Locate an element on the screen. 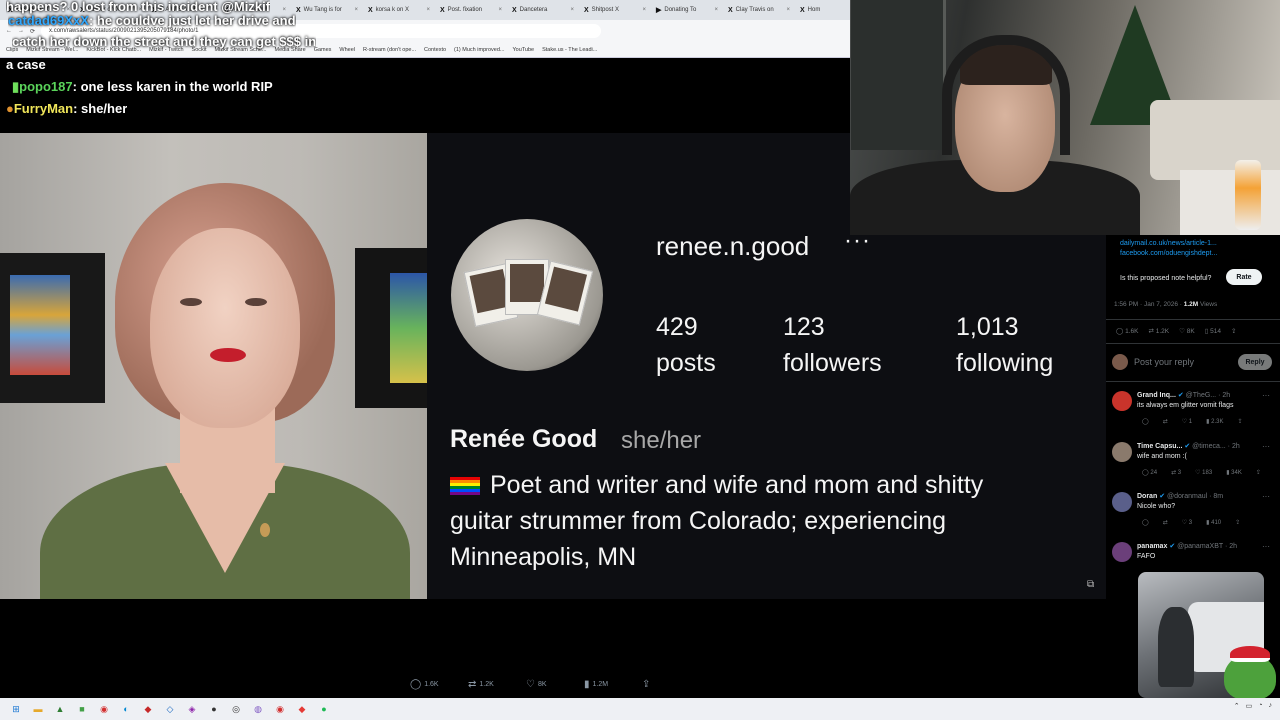  chrome-icon: ◉ is located at coordinates (104, 709).